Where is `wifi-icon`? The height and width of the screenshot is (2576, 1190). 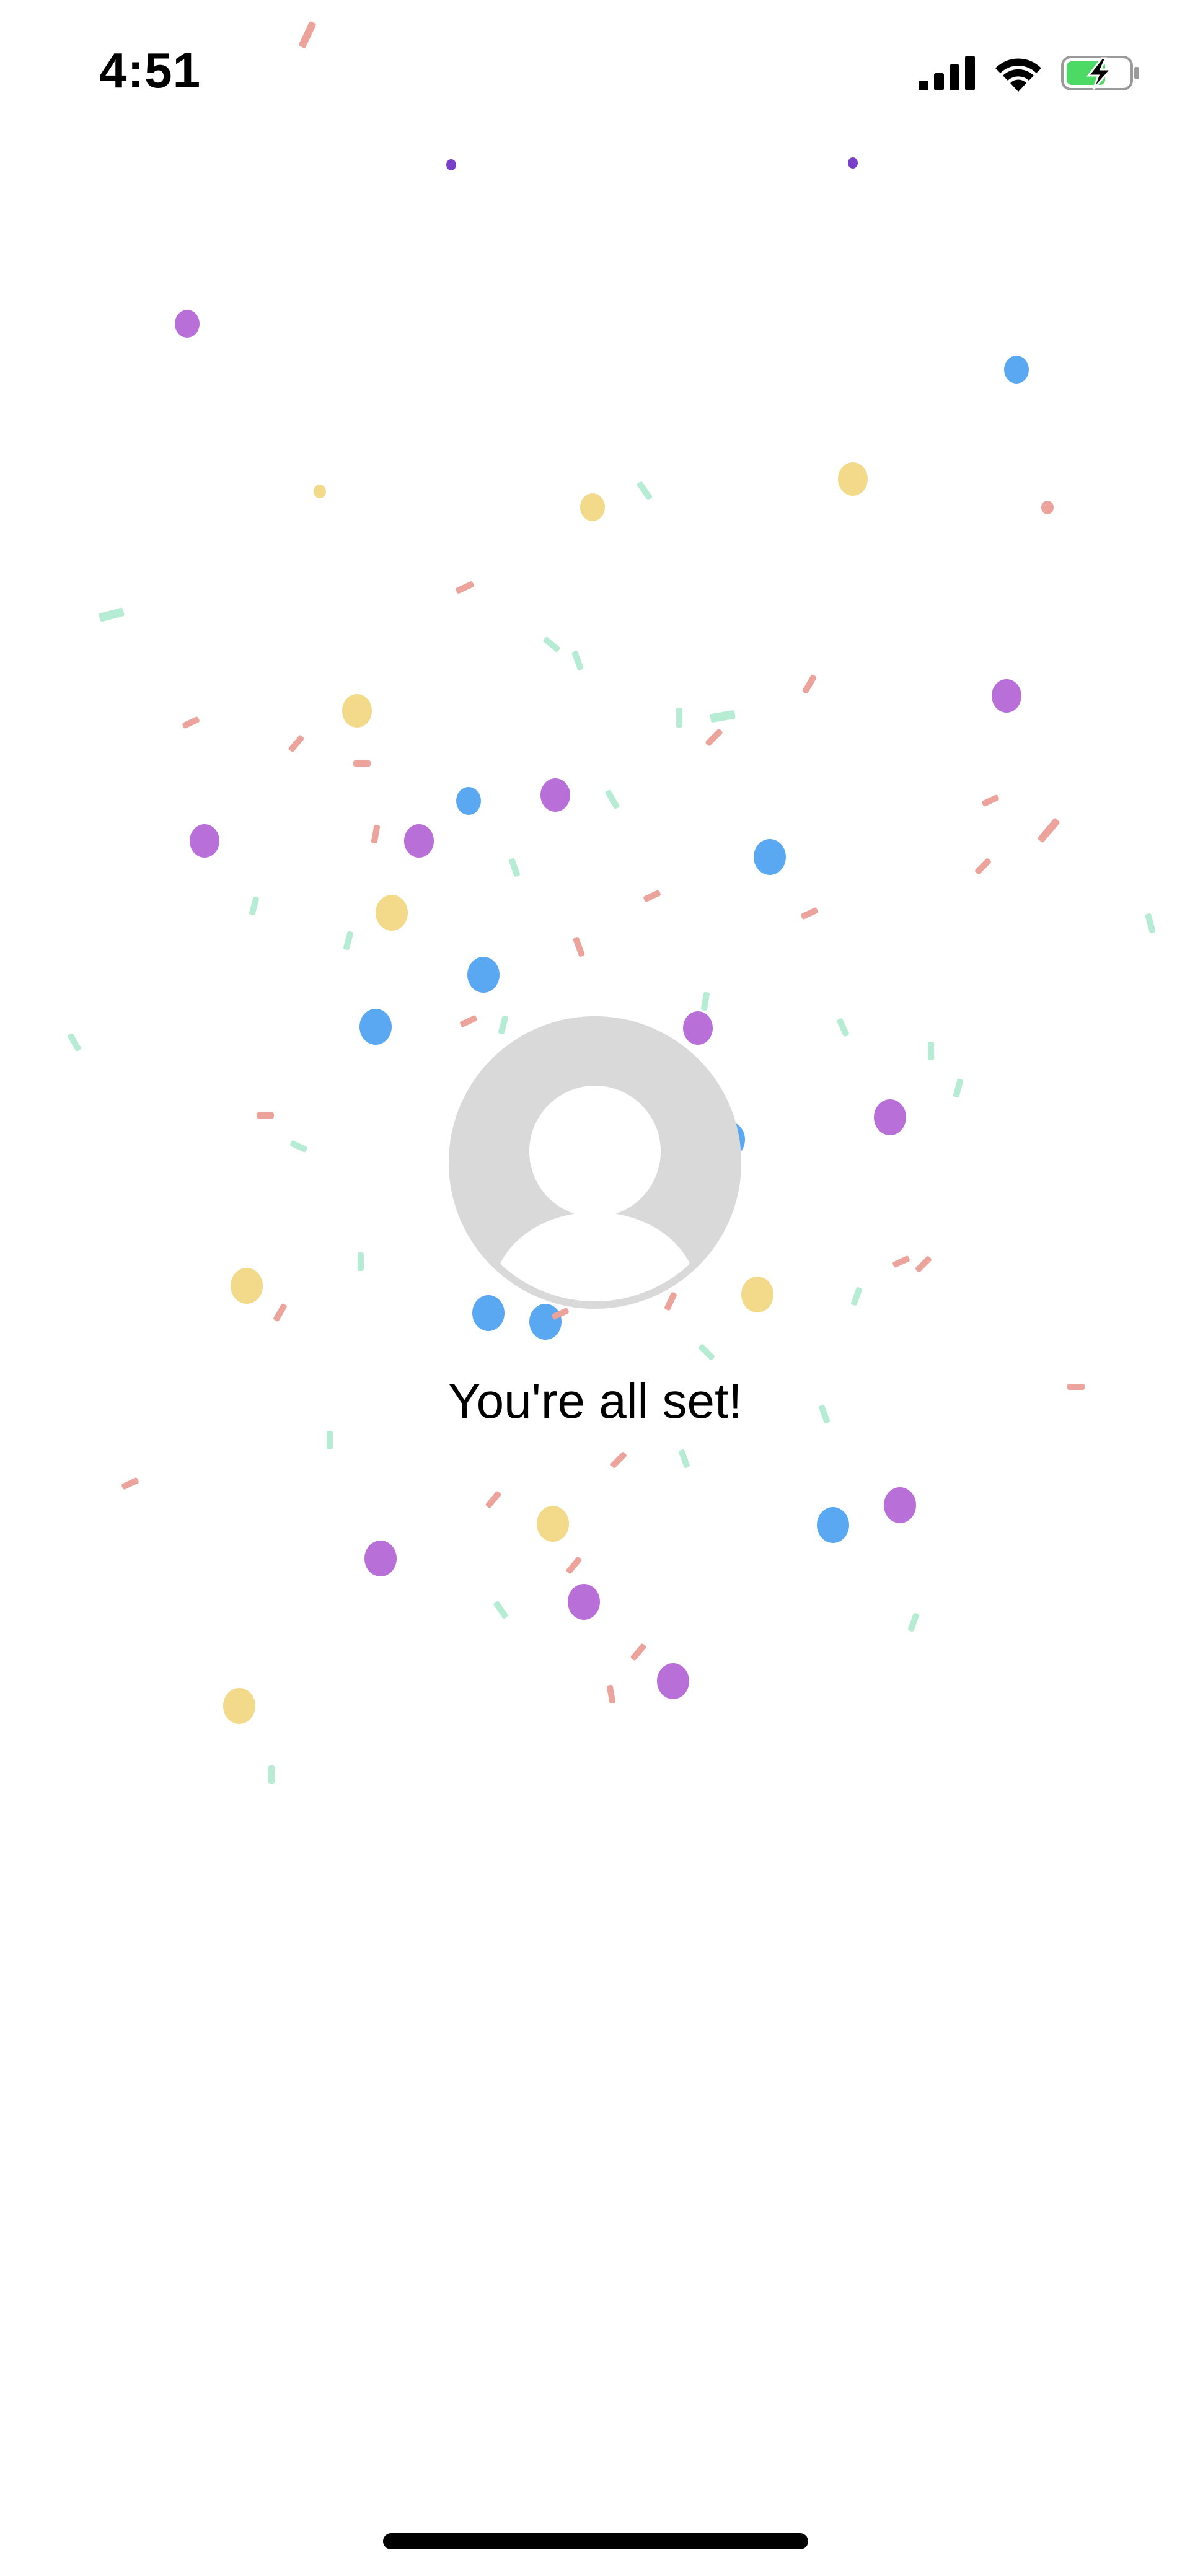 wifi-icon is located at coordinates (1018, 75).